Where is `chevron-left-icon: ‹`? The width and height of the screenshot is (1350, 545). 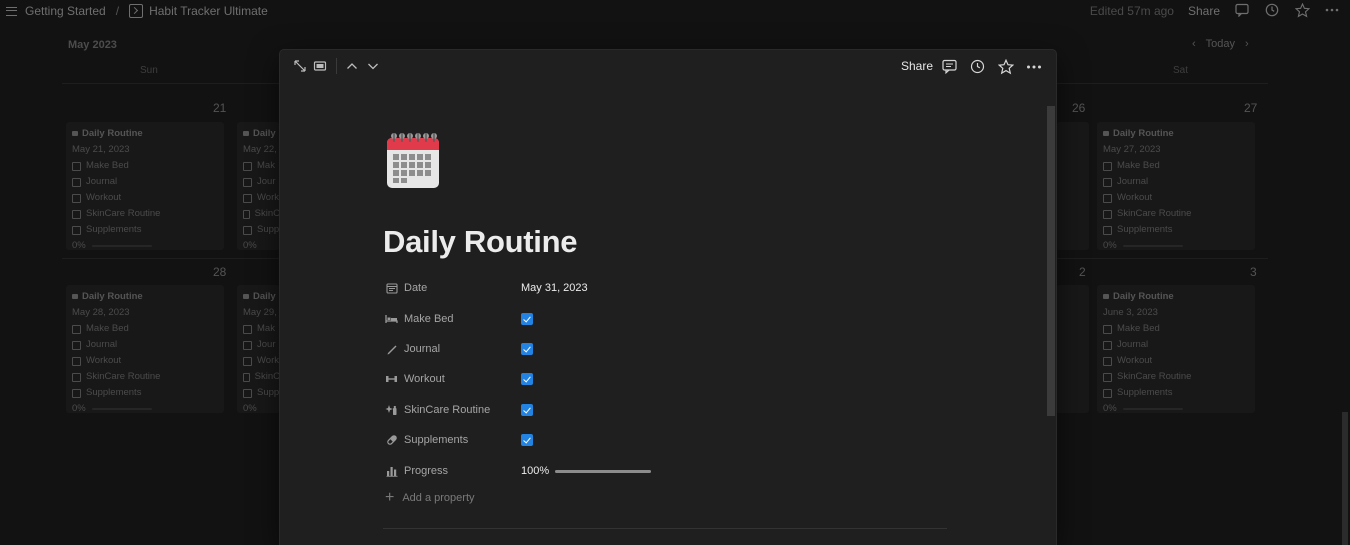
chevron-left-icon: ‹ is located at coordinates (1194, 44).